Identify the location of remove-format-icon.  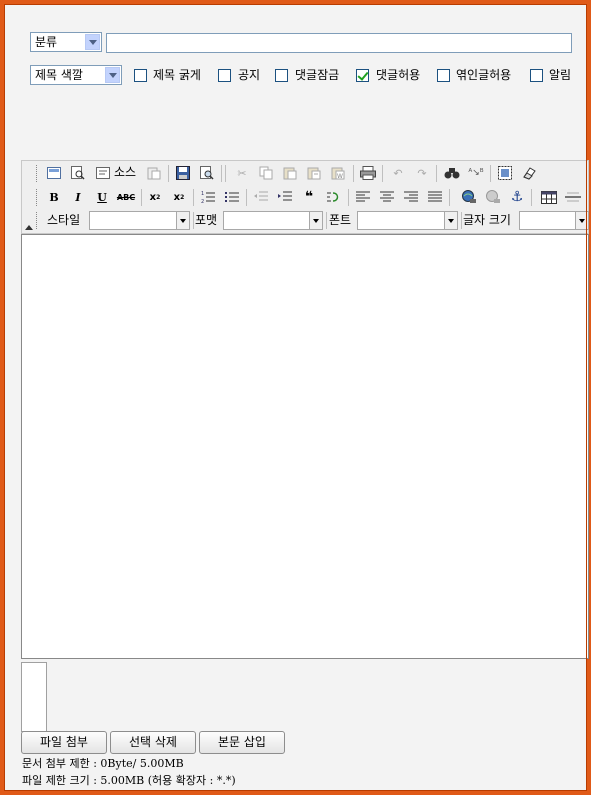
(529, 173).